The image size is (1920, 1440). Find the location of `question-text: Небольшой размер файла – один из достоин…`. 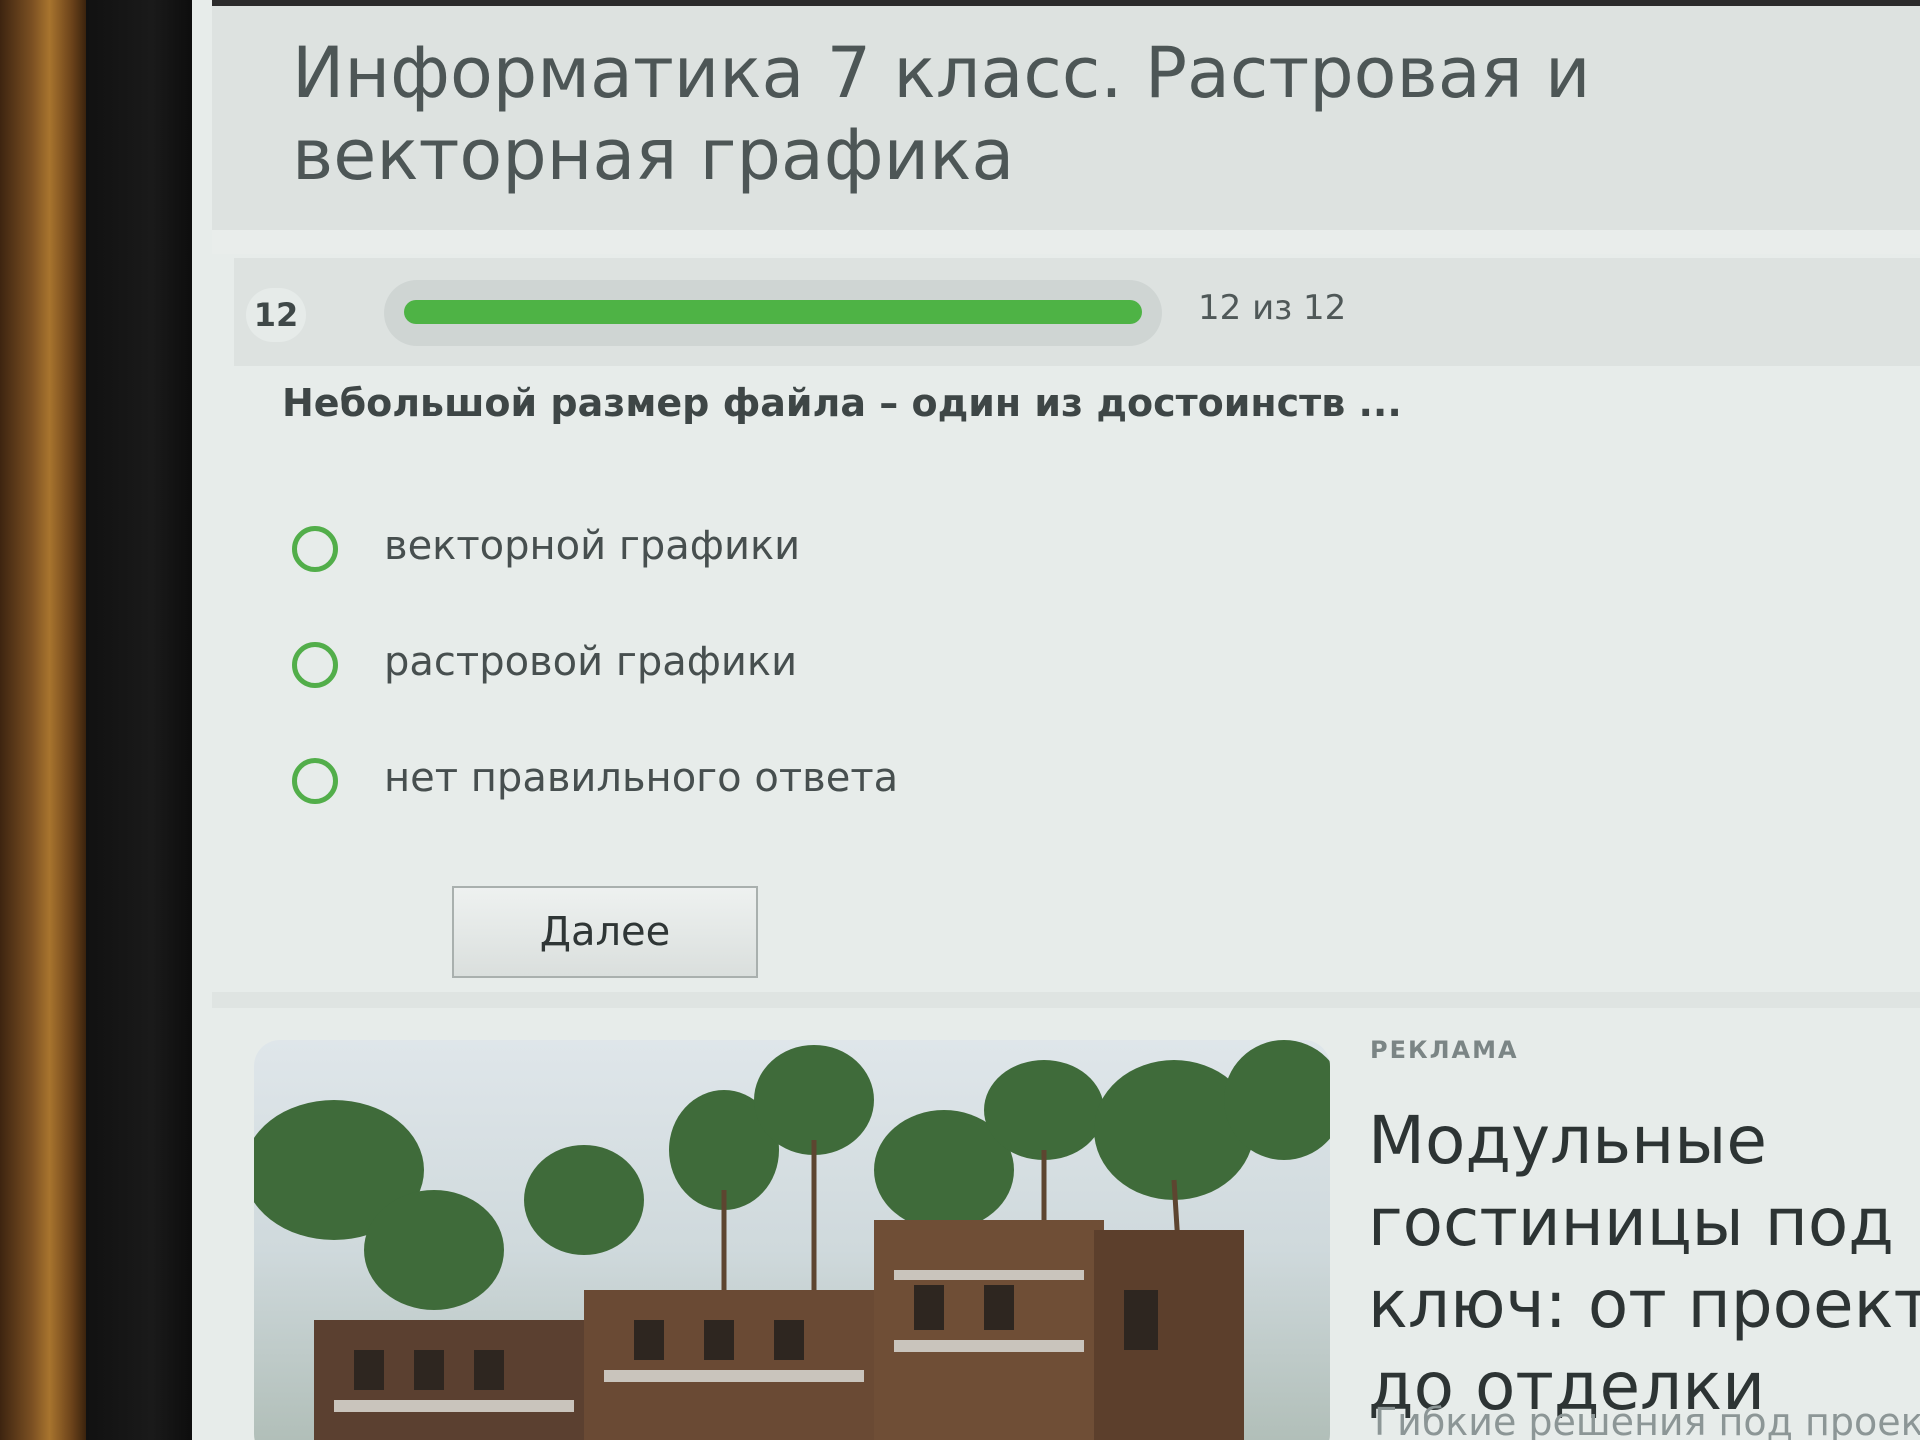

question-text: Небольшой размер файла – один из достоин… is located at coordinates (842, 403).